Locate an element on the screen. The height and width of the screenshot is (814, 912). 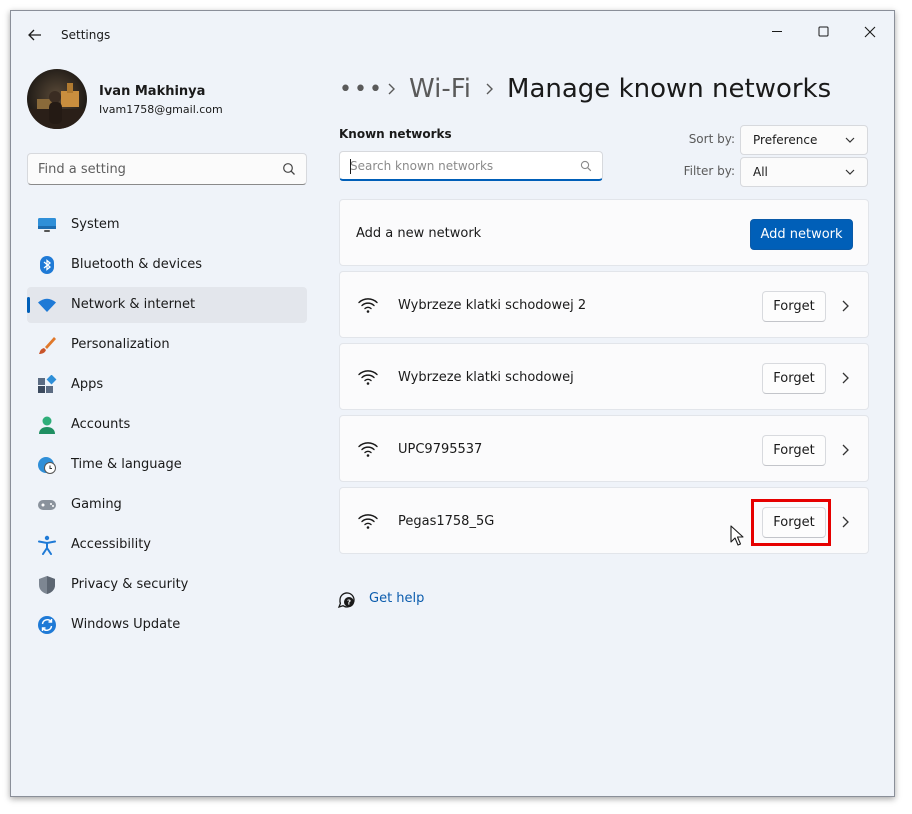
close-icon is located at coordinates (870, 32).